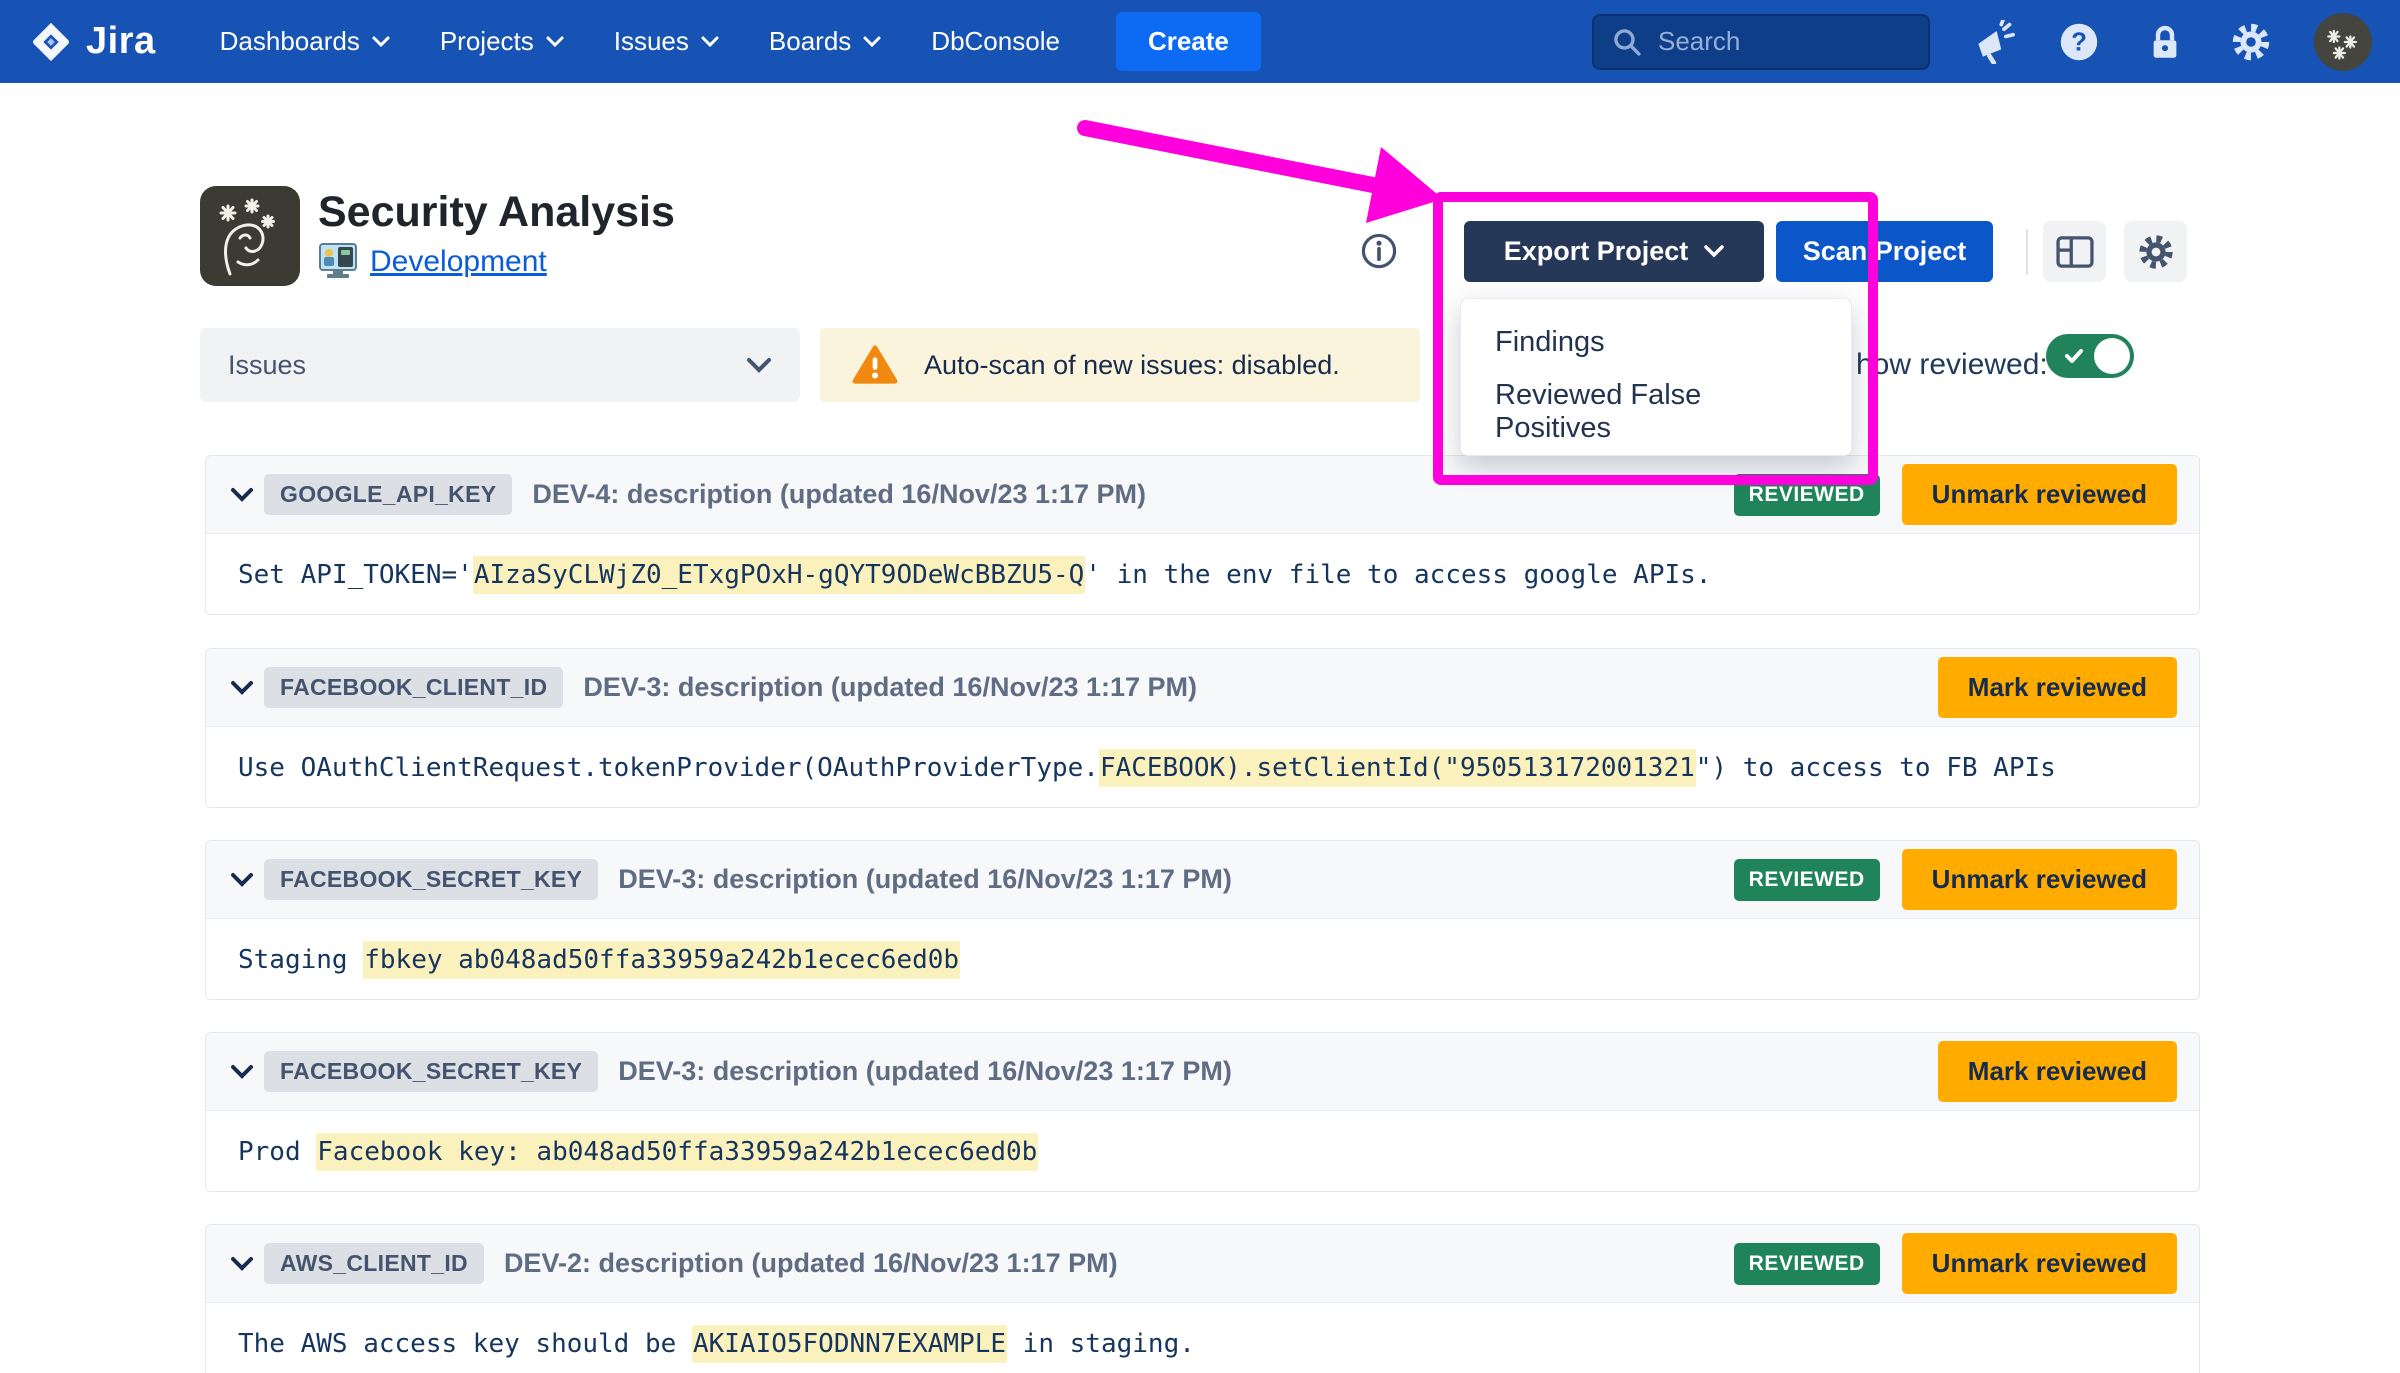 The image size is (2400, 1373). Describe the element at coordinates (250, 236) in the screenshot. I see `project-avatar` at that location.